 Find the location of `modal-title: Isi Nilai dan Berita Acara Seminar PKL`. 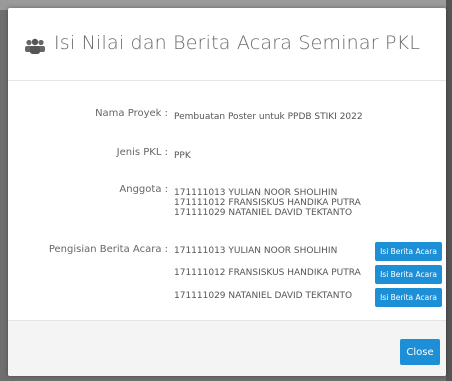

modal-title: Isi Nilai dan Berita Acara Seminar PKL is located at coordinates (237, 43).